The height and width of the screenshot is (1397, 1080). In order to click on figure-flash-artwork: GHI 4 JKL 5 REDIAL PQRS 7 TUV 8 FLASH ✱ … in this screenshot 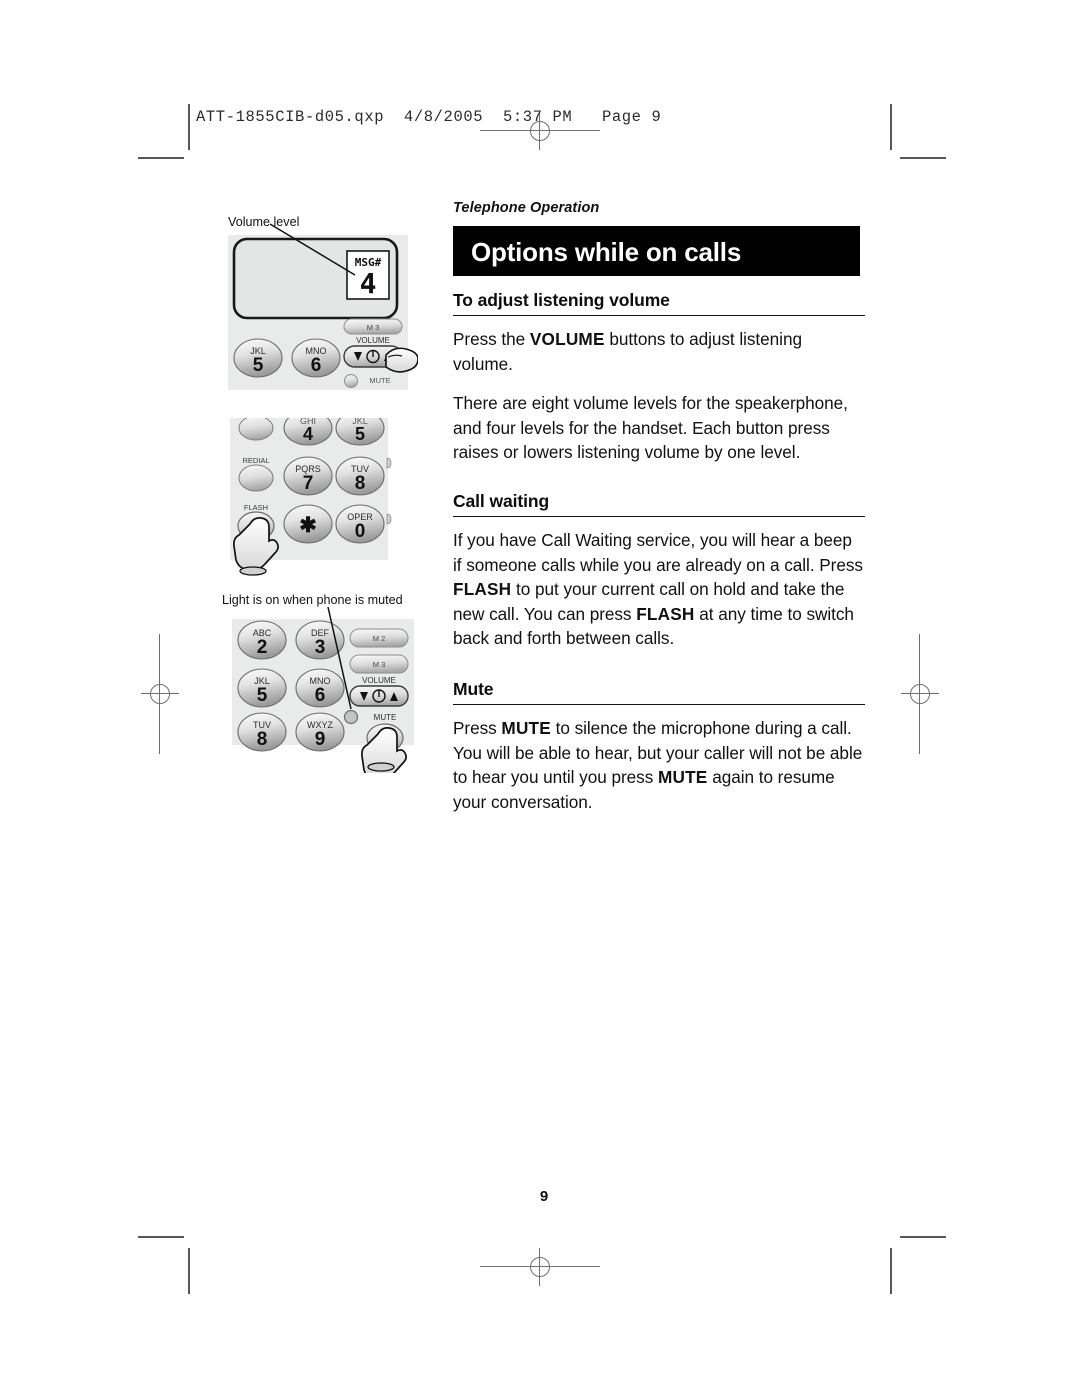, I will do `click(311, 497)`.